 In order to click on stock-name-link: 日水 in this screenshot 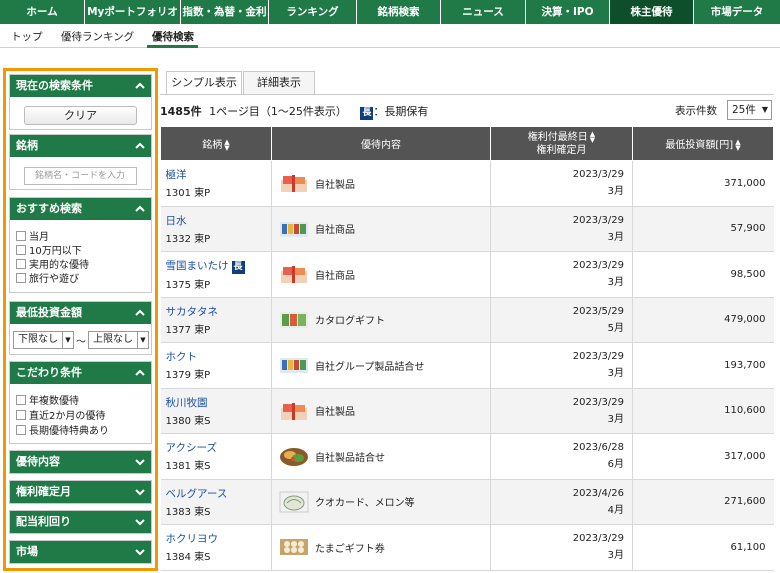, I will do `click(219, 220)`.